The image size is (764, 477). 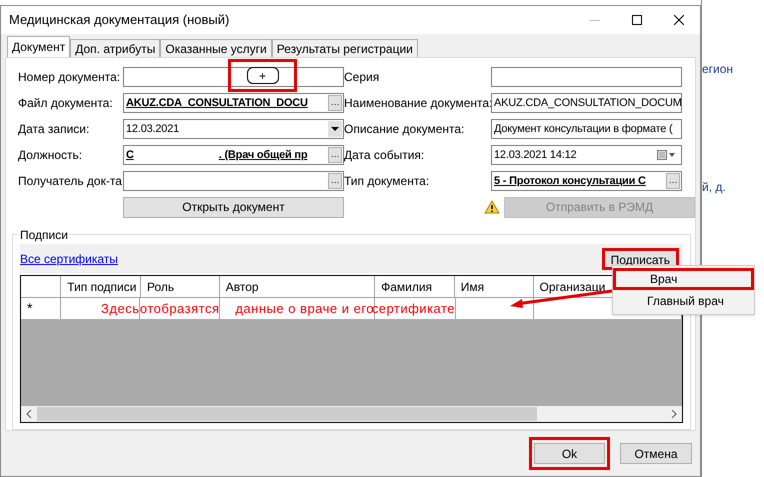 I want to click on column-header: Тип подписи, so click(x=101, y=287).